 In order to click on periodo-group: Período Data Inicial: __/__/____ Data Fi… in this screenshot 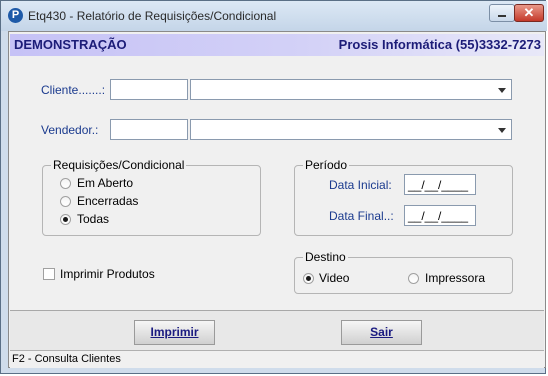, I will do `click(403, 197)`.